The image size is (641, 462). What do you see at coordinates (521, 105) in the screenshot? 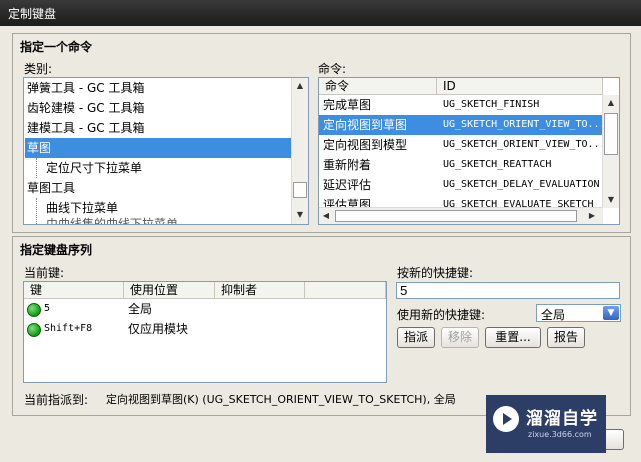
I see `command-id: UG_SKETCH_FINISH` at bounding box center [521, 105].